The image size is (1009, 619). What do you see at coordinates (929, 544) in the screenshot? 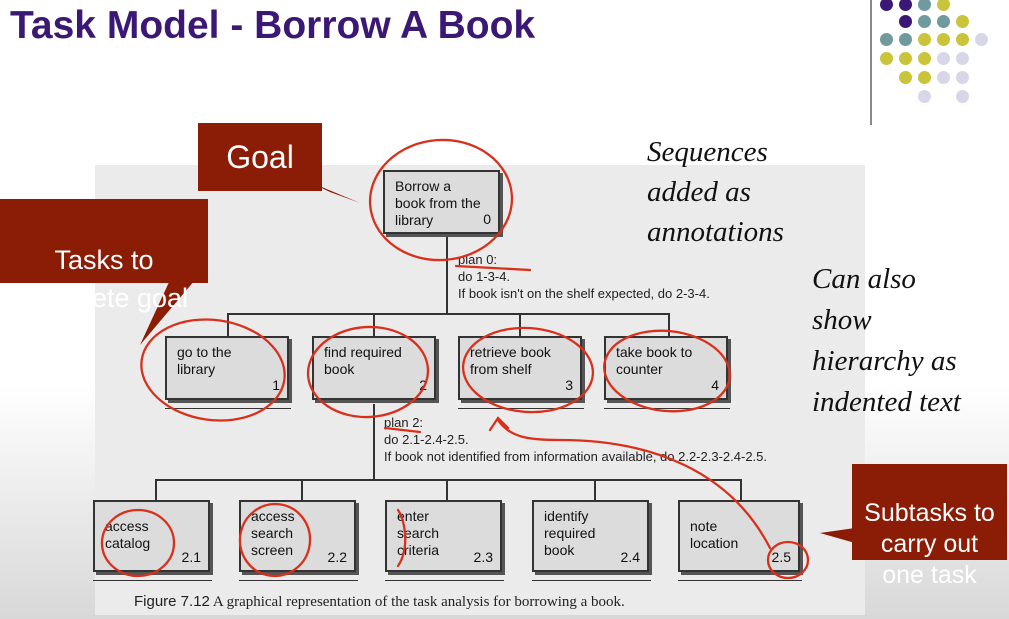
I see `callout-text: Subtasks to carry out one task` at bounding box center [929, 544].